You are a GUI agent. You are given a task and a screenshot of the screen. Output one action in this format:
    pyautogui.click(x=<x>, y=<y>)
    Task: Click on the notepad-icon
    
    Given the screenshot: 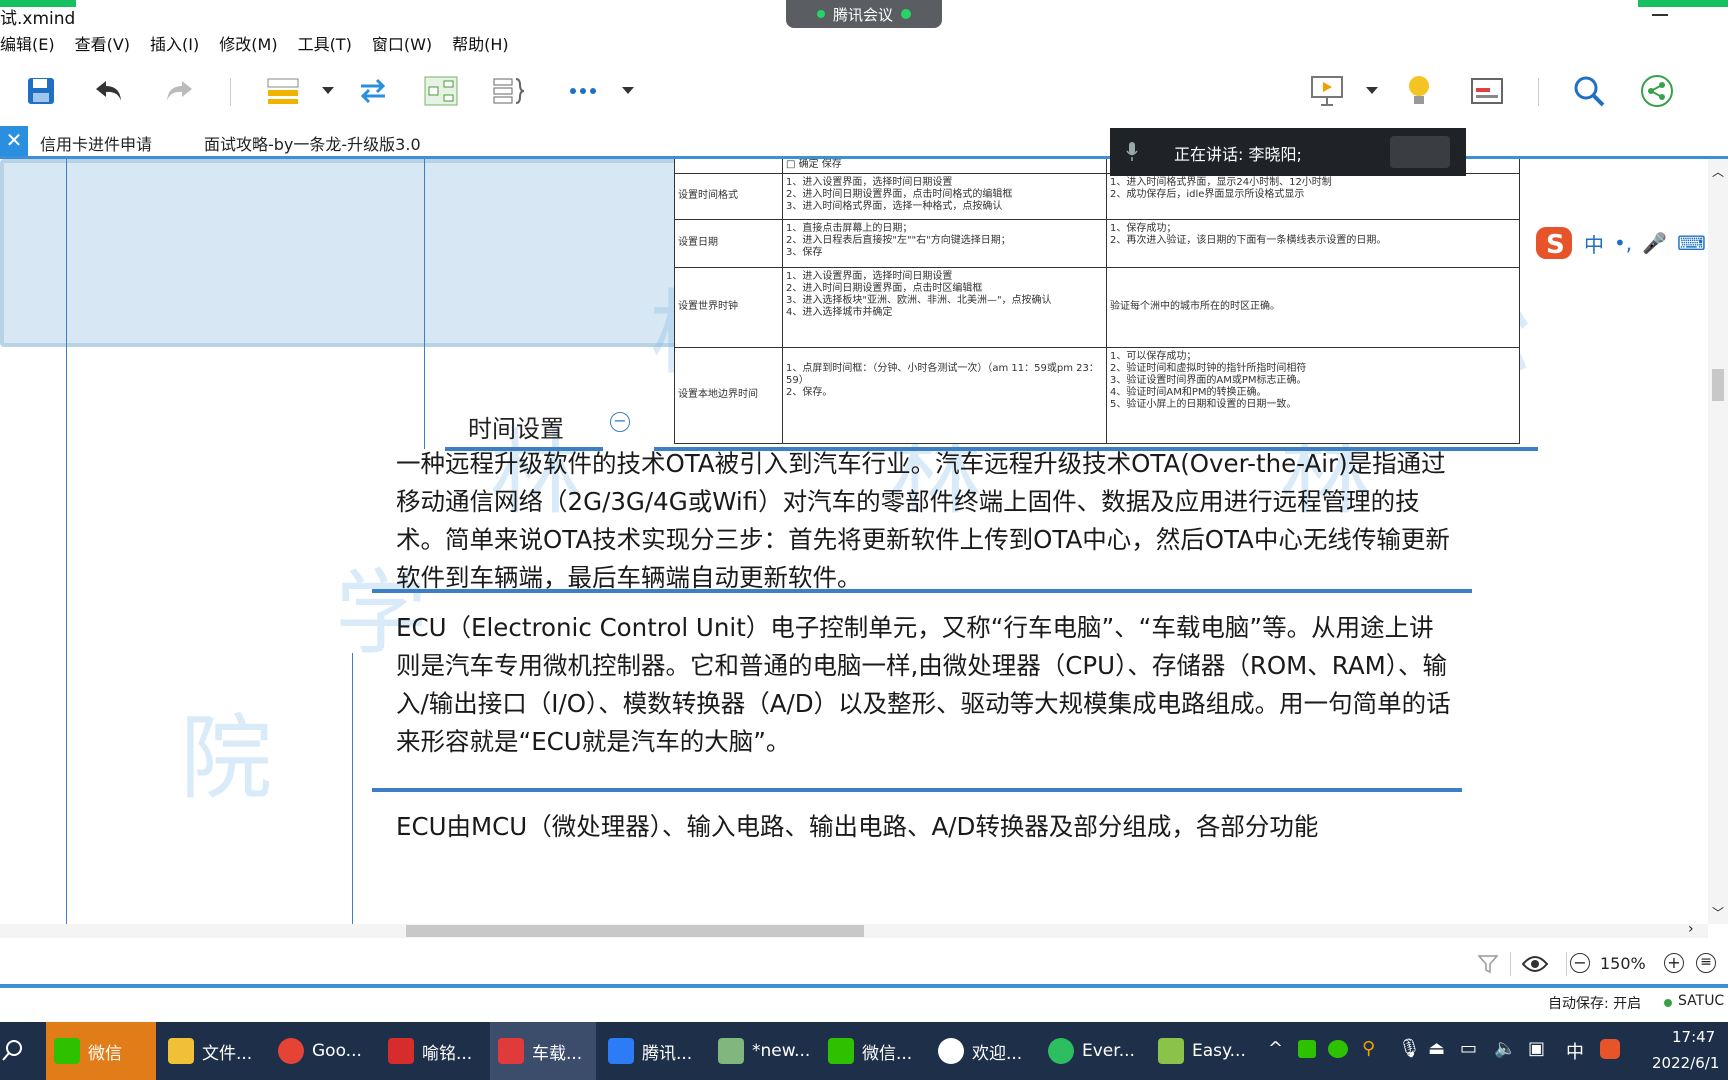 What is the action you would take?
    pyautogui.click(x=731, y=1051)
    